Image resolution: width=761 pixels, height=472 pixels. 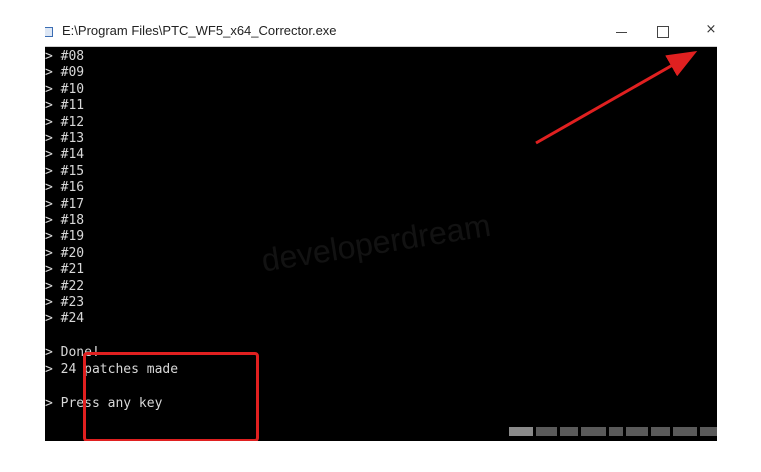 What do you see at coordinates (171, 396) in the screenshot?
I see `highlight-annotation` at bounding box center [171, 396].